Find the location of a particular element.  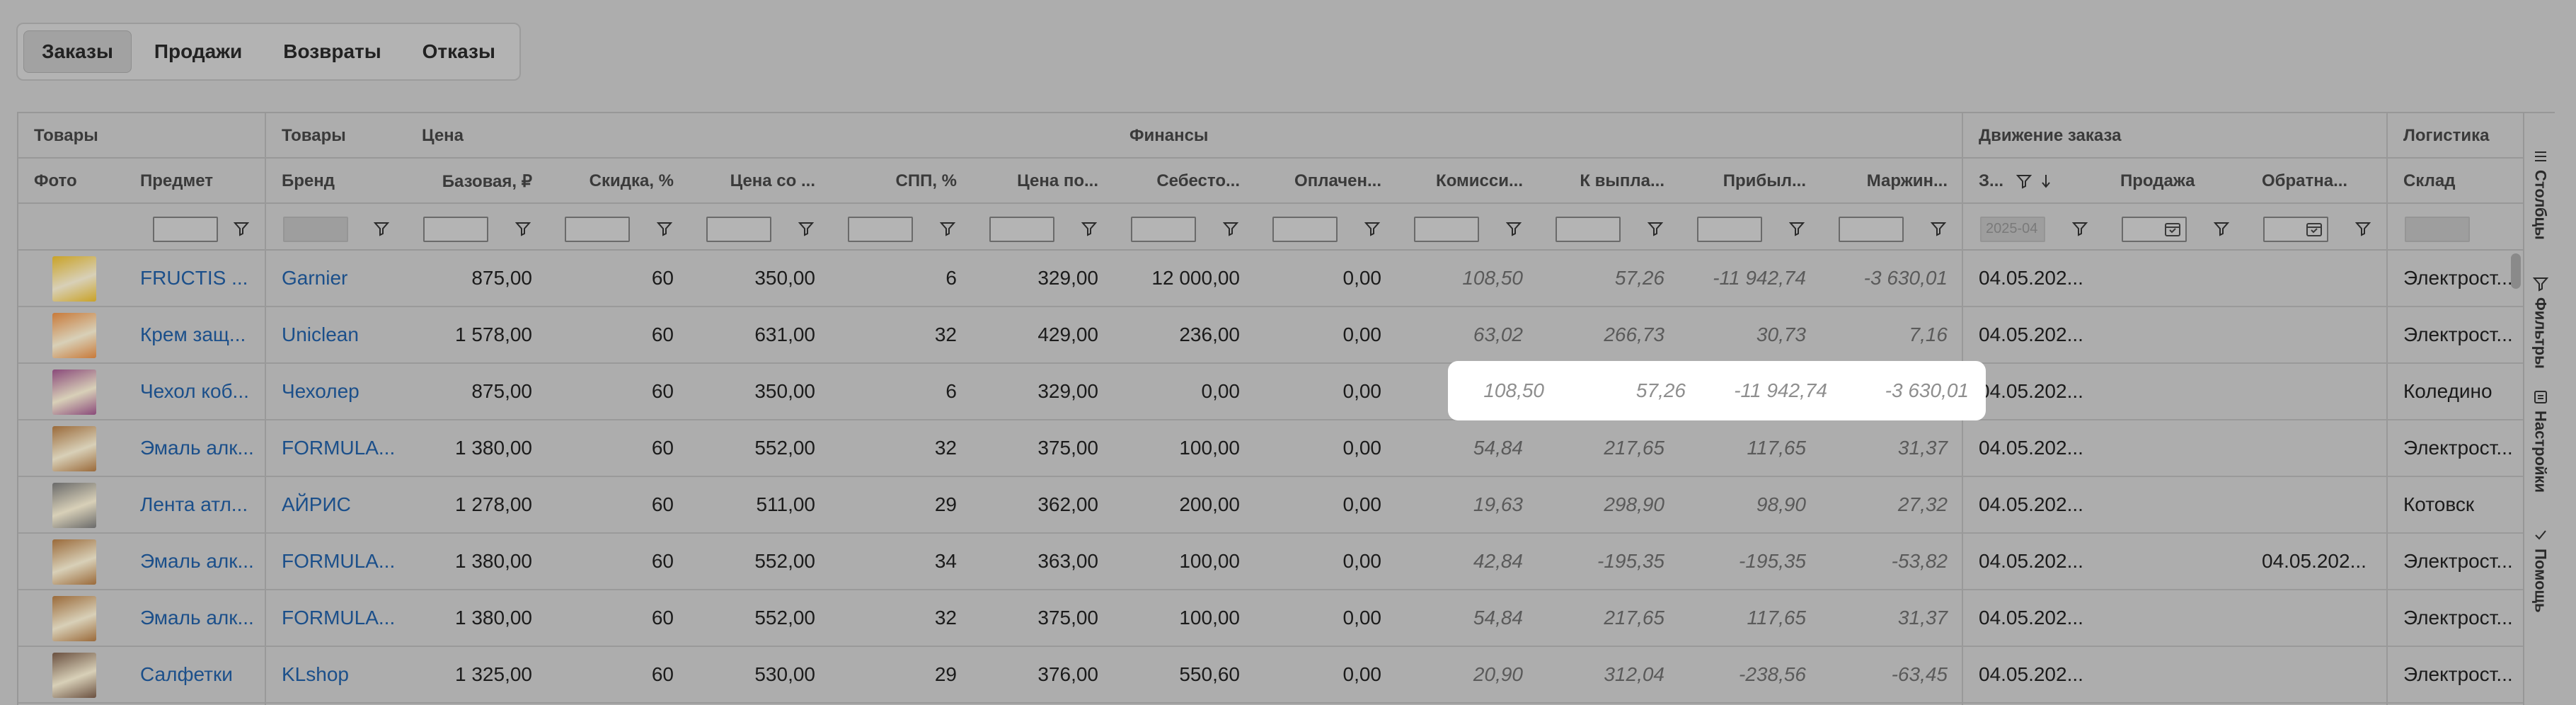

col-sale: Продажа is located at coordinates (2176, 181).